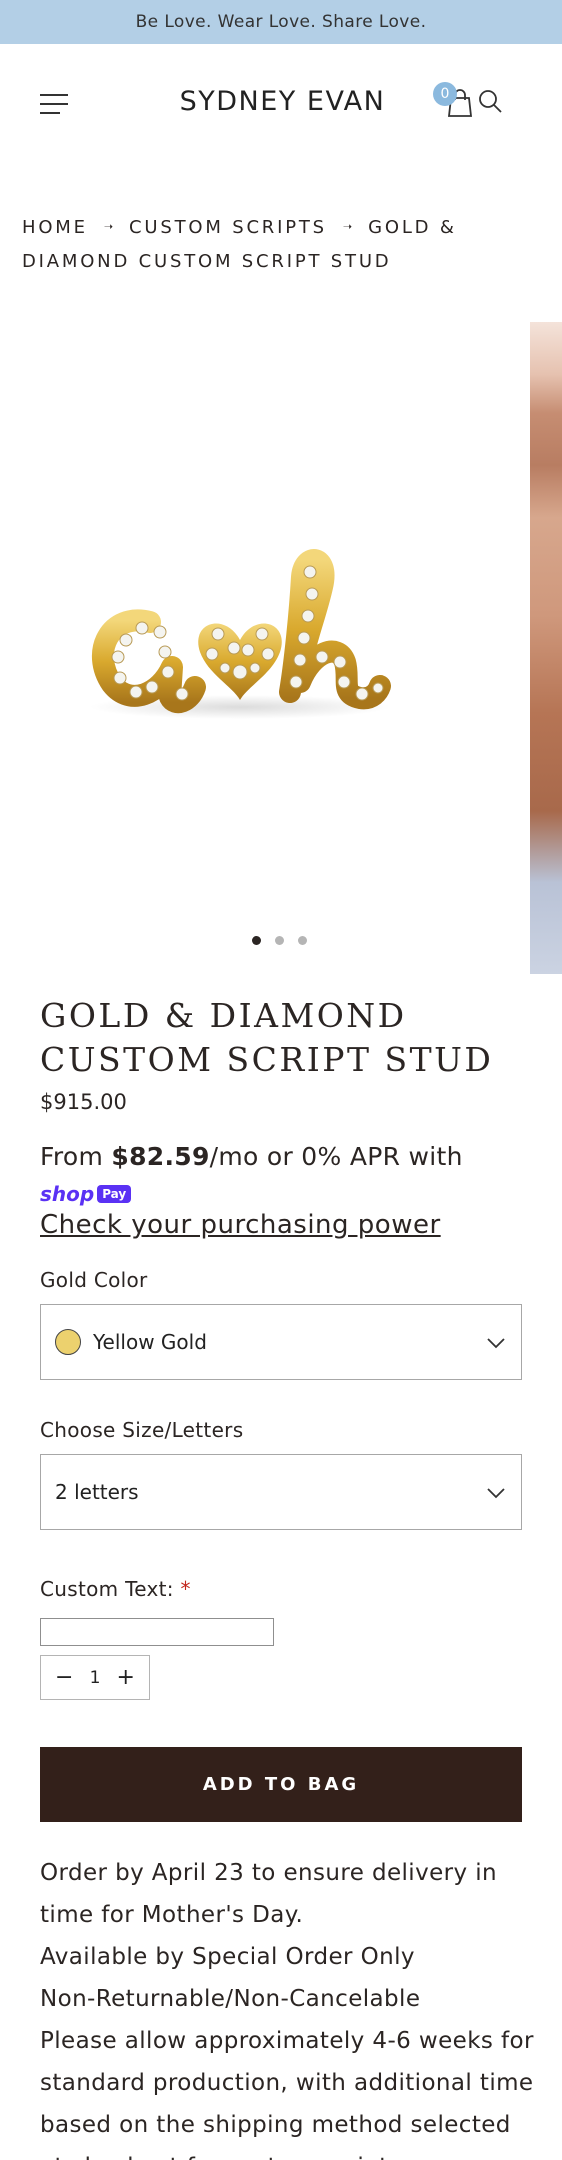 This screenshot has width=562, height=2160. Describe the element at coordinates (76, 1156) in the screenshot. I see `installment-prefix: From` at that location.